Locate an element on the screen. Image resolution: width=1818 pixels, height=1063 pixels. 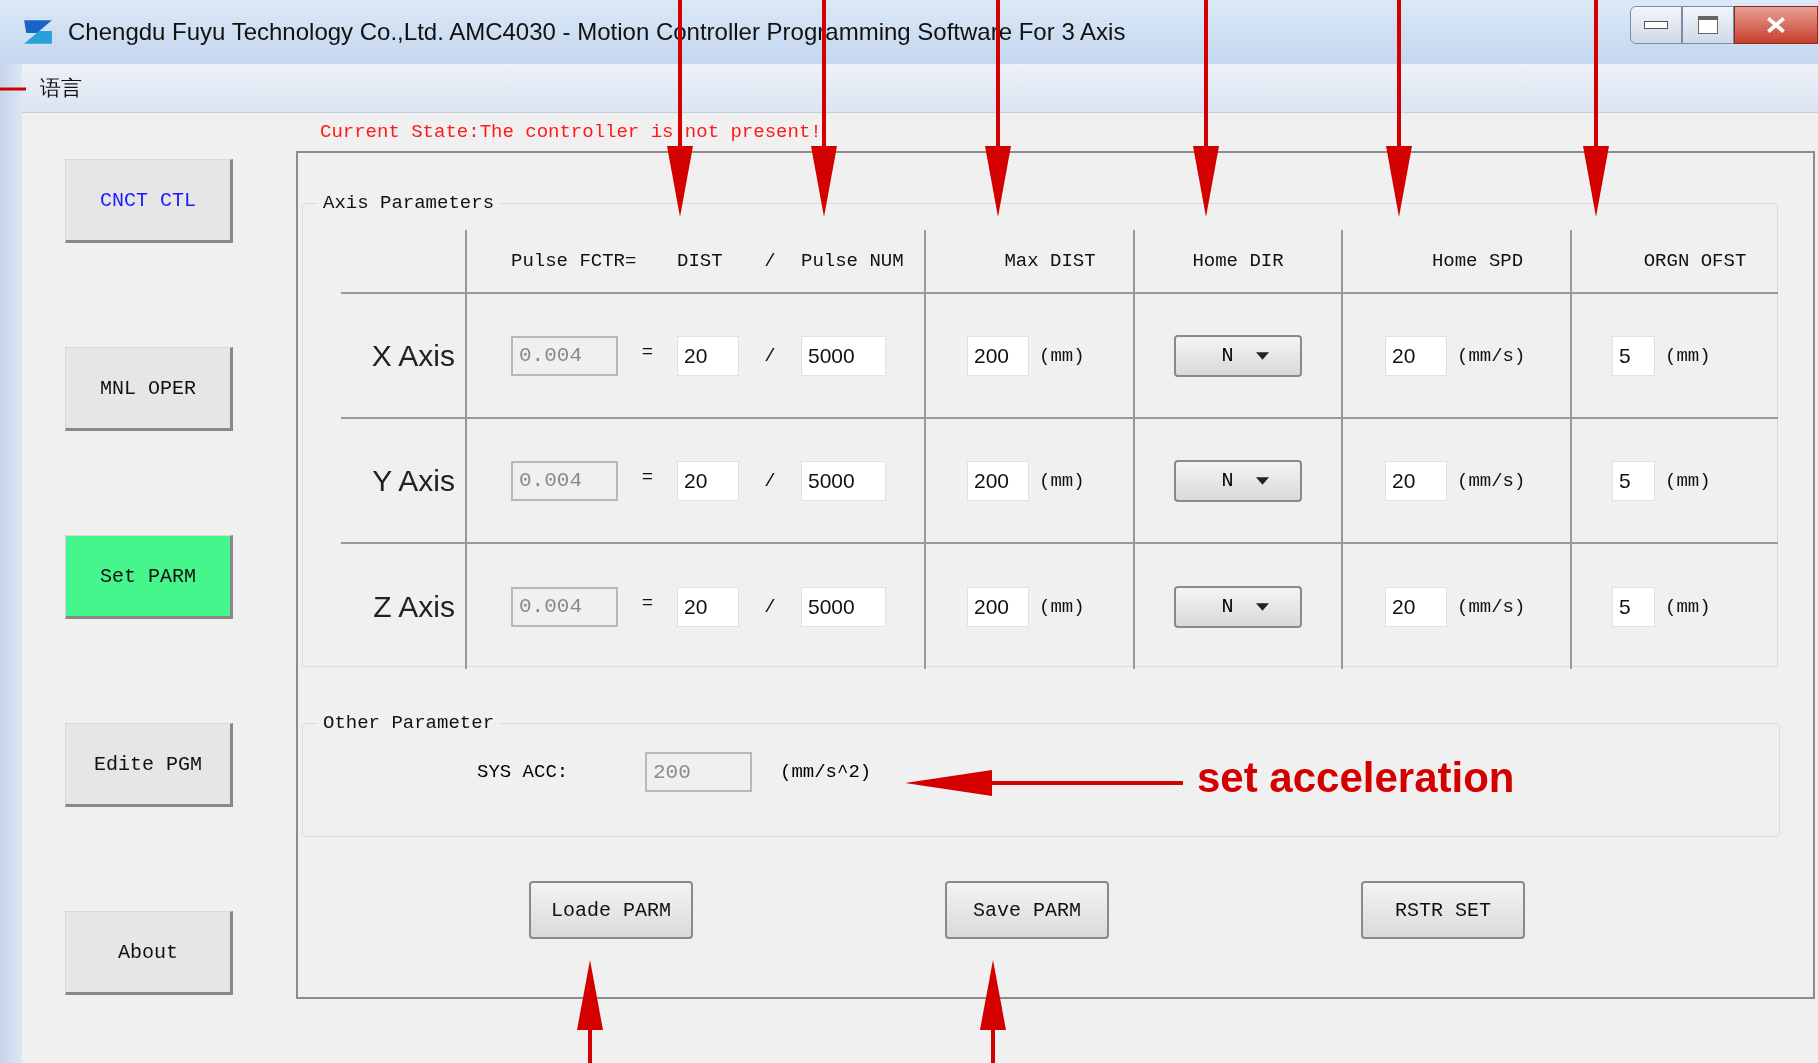
column-header: / is located at coordinates (770, 261).